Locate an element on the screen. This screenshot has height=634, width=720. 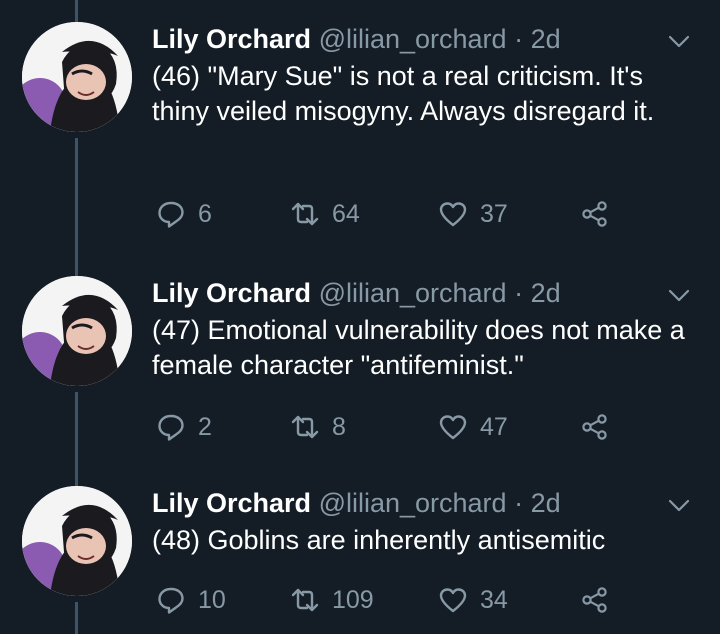
retweet-count: 8 is located at coordinates (339, 426).